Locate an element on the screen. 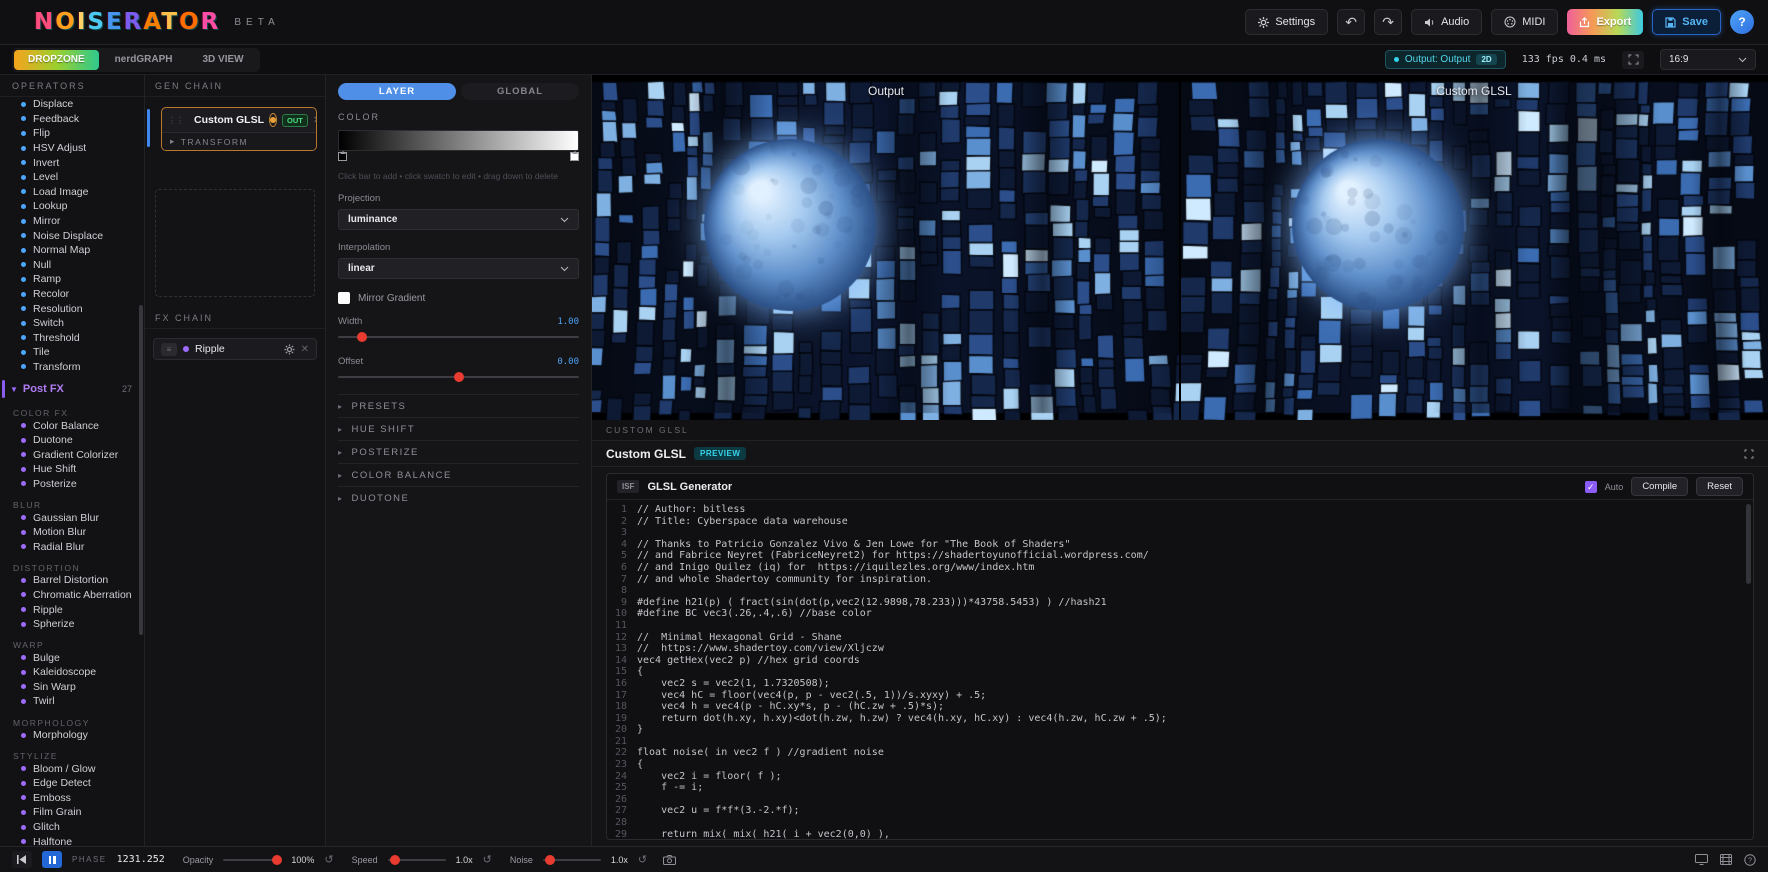 This screenshot has width=1768, height=872. sidebar-item-tile: Tile is located at coordinates (72, 352).